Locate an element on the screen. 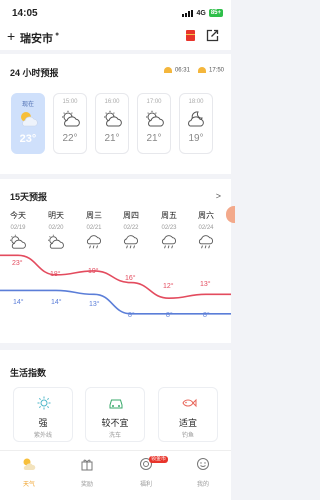  day-date: 02/22 is located at coordinates (131, 228).